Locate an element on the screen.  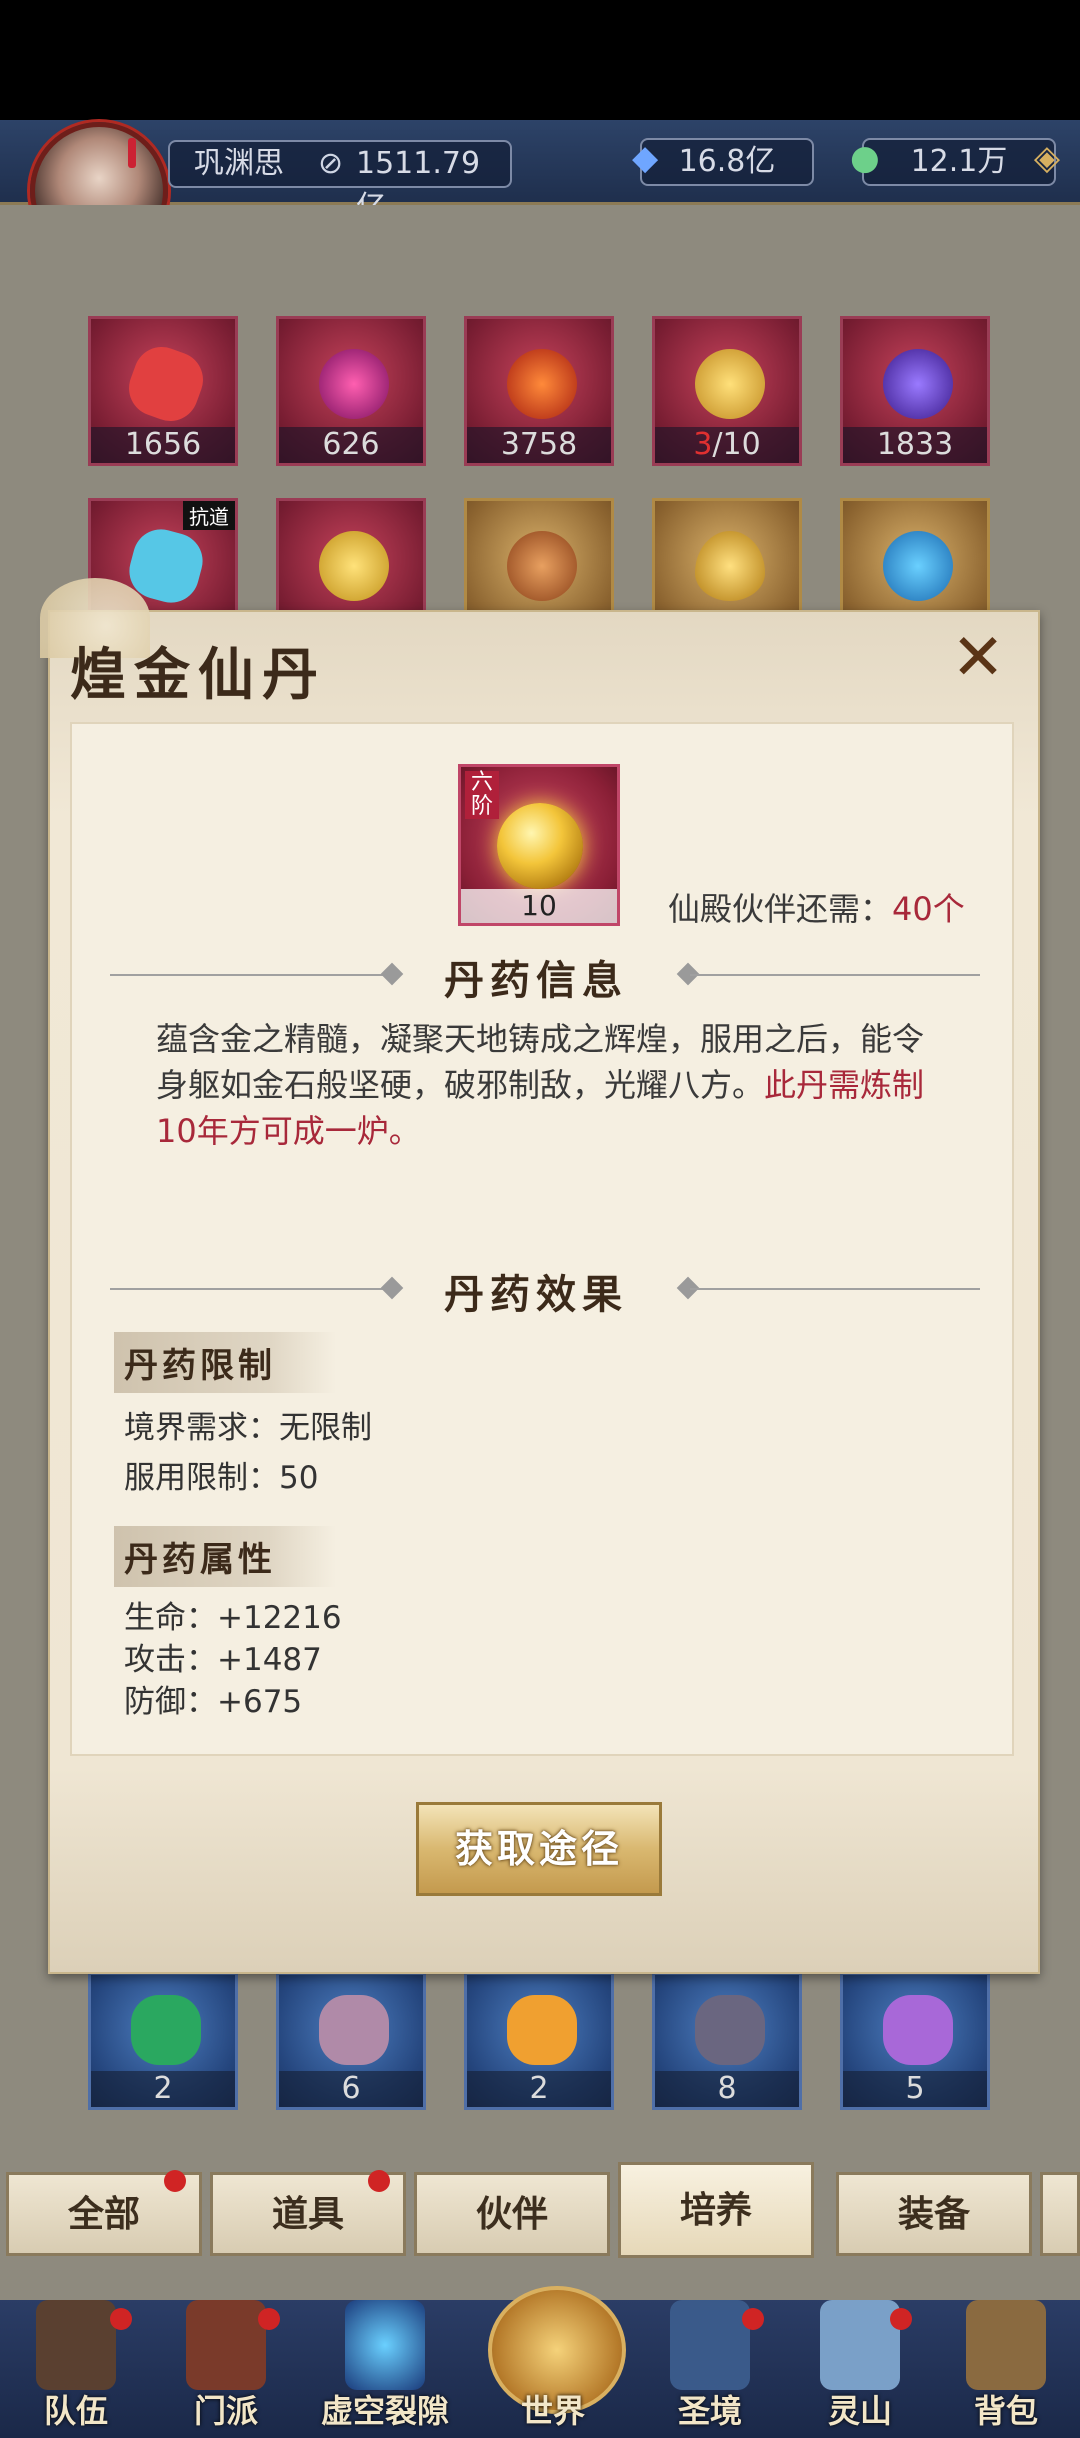
slot-count: 6 is located at coordinates (351, 2089).